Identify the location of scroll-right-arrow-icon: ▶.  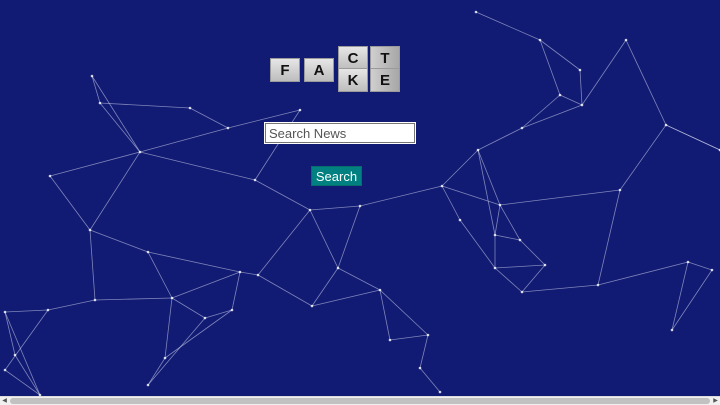
(715, 401).